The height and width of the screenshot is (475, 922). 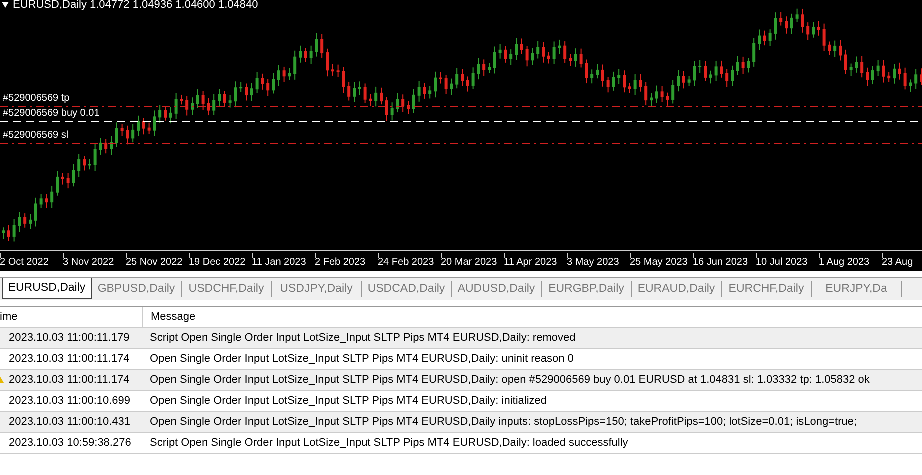 What do you see at coordinates (348, 401) in the screenshot?
I see `log-message: Open Single Order Input LotSize_Input SLTP Pips MT4 EURUSD,Daily: initialized` at bounding box center [348, 401].